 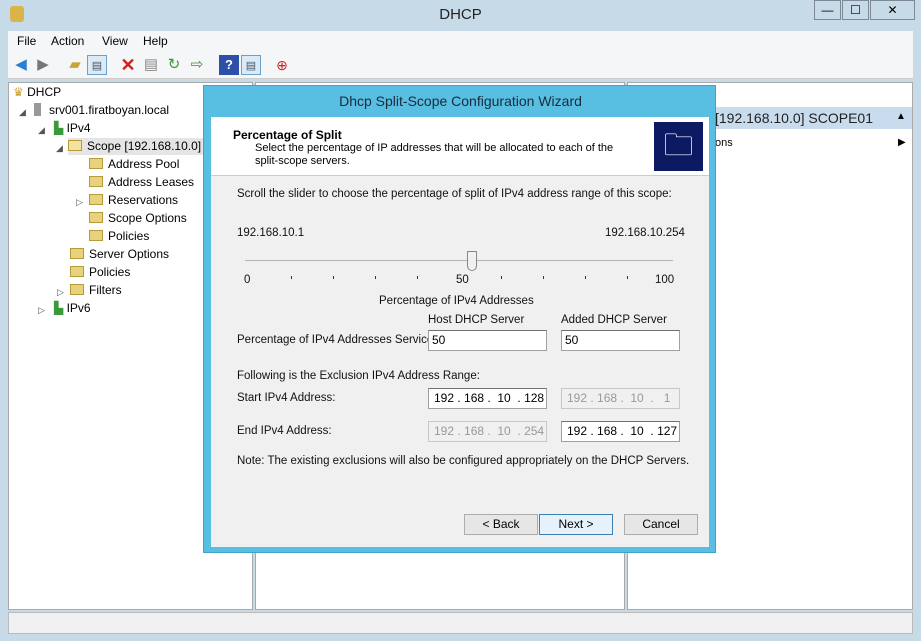 What do you see at coordinates (902, 142) in the screenshot?
I see `submenu-arrow-icon: ▶` at bounding box center [902, 142].